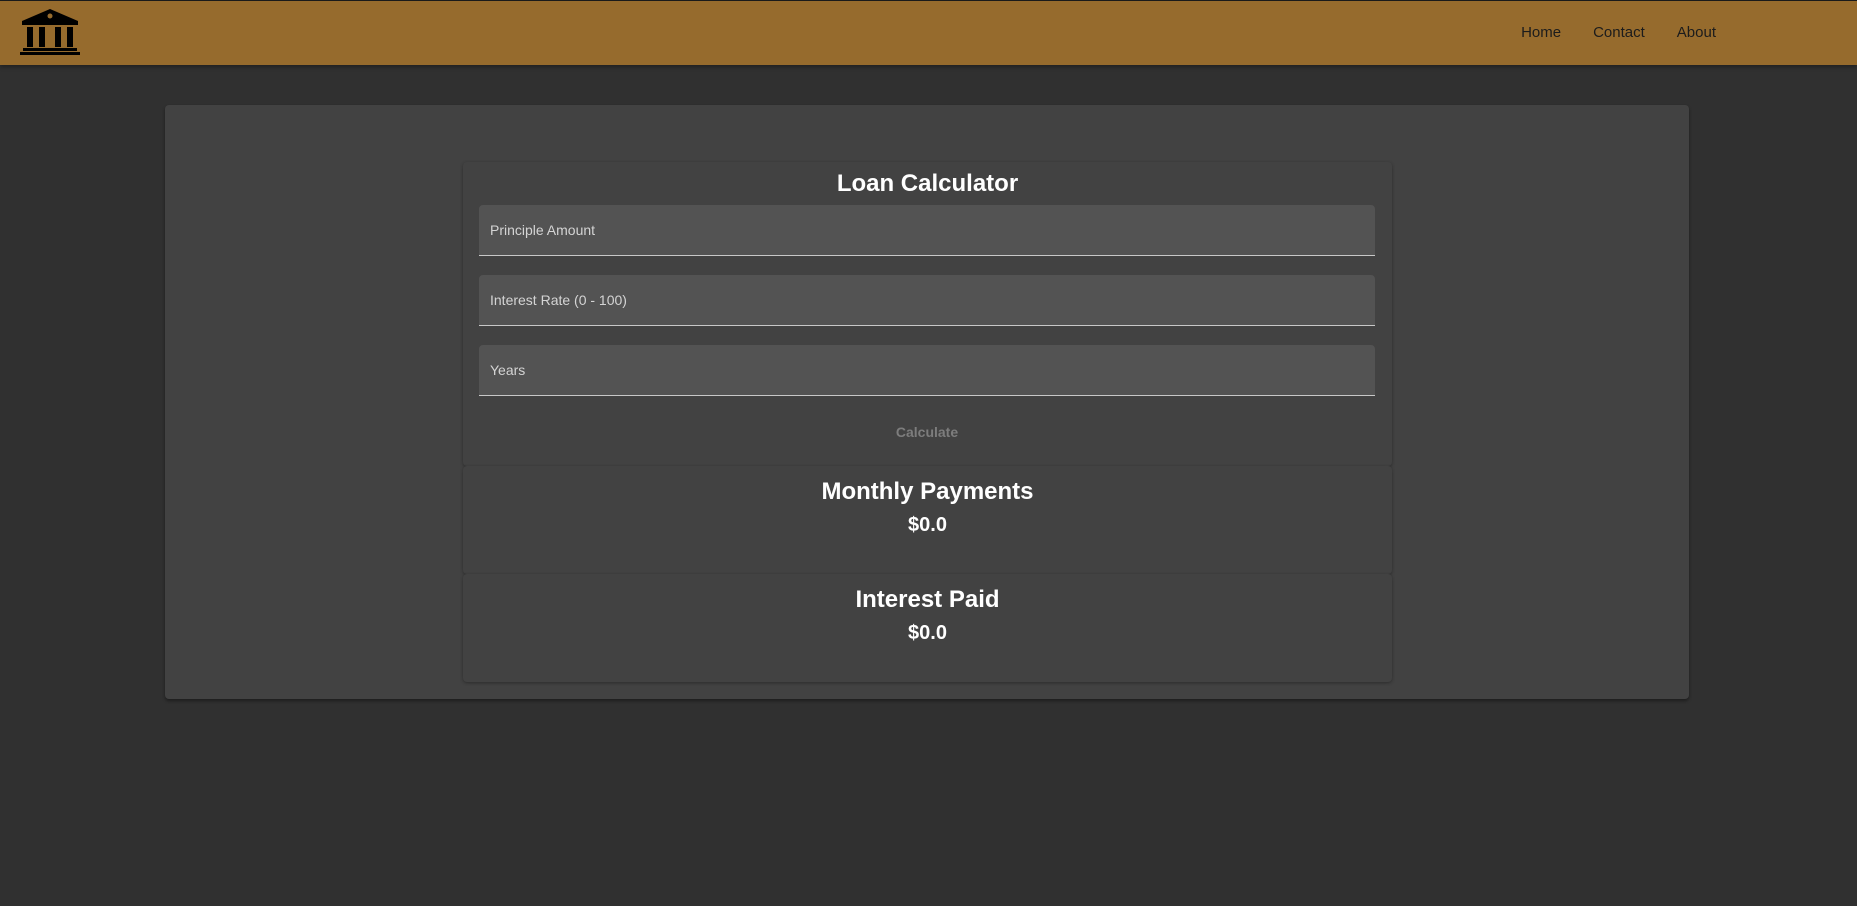  I want to click on interest-paid-card: Interest Paid $0.0, so click(927, 628).